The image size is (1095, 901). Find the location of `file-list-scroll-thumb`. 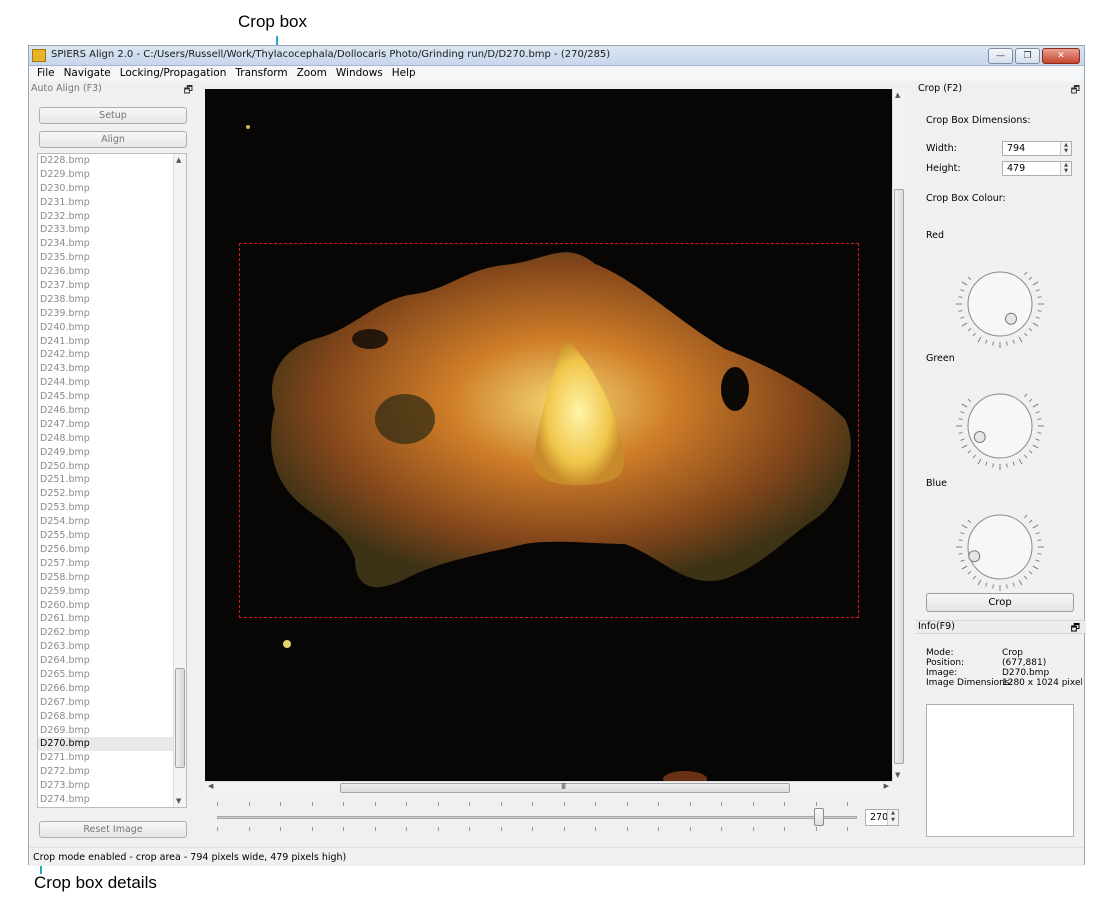

file-list-scroll-thumb is located at coordinates (180, 718).